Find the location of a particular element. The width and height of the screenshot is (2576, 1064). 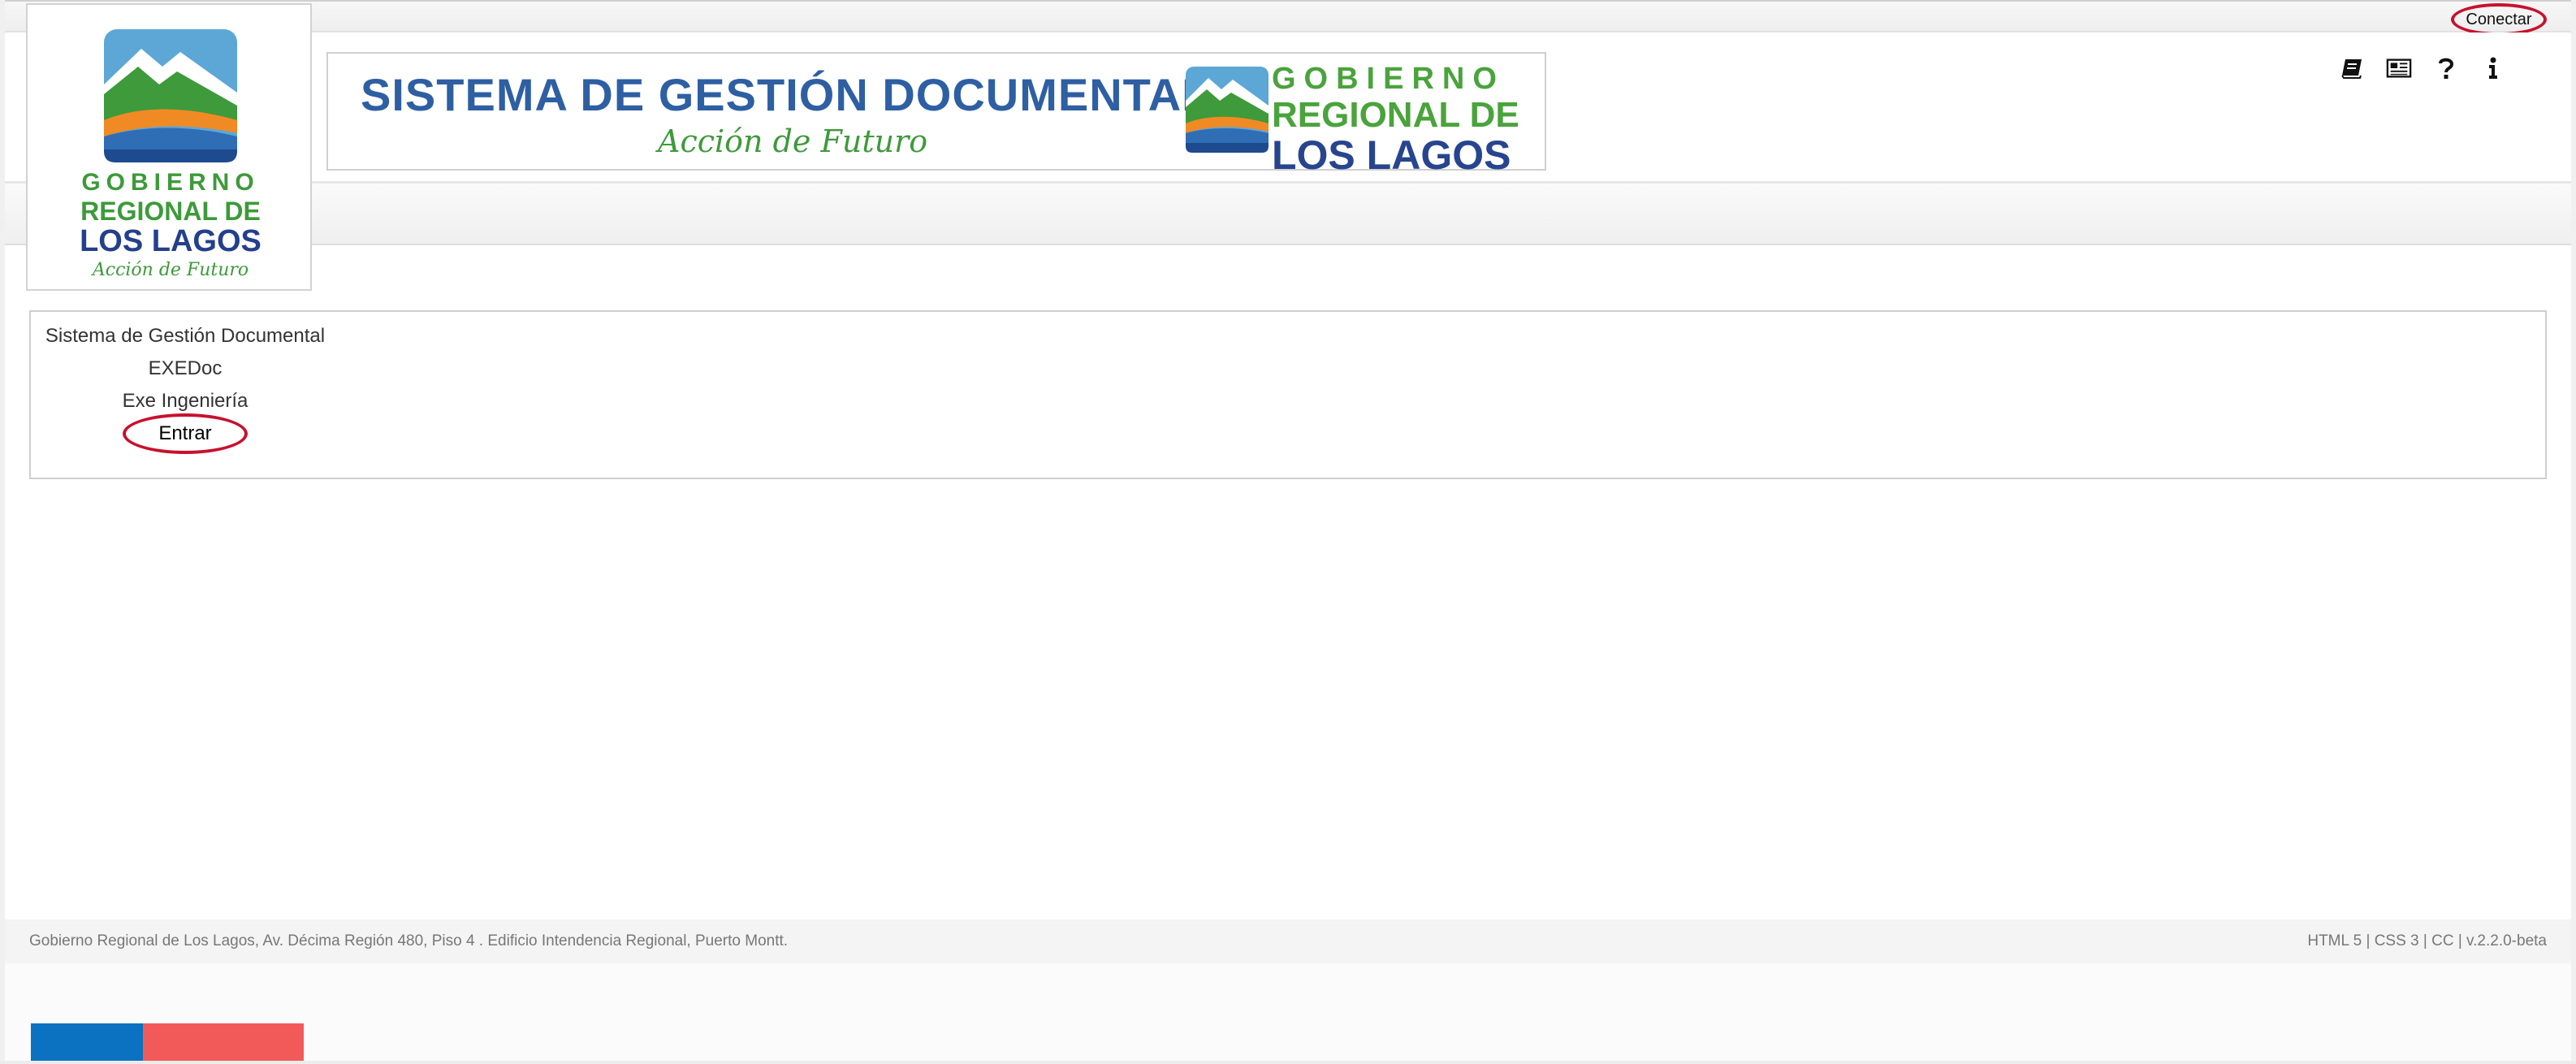

system-name: Sistema de Gestión Documental is located at coordinates (186, 336).